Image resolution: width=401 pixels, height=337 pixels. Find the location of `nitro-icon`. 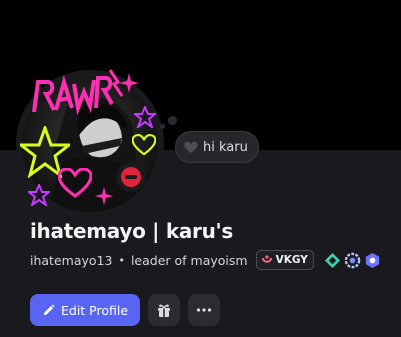

nitro-icon is located at coordinates (352, 260).